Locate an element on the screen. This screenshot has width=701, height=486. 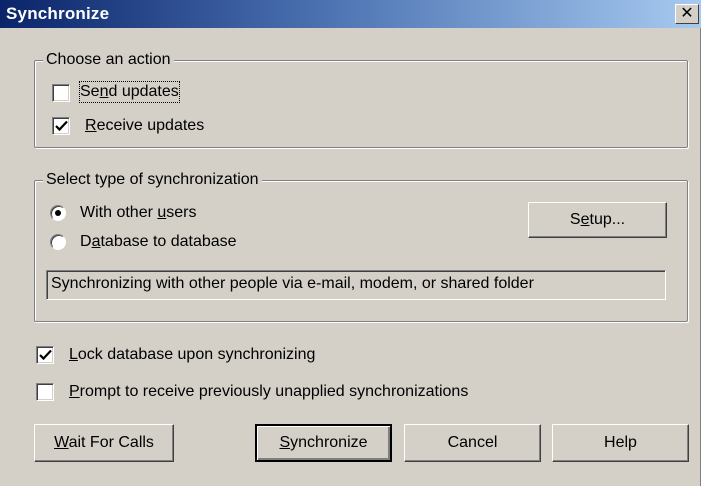
cancel-button: Cancel is located at coordinates (472, 443).